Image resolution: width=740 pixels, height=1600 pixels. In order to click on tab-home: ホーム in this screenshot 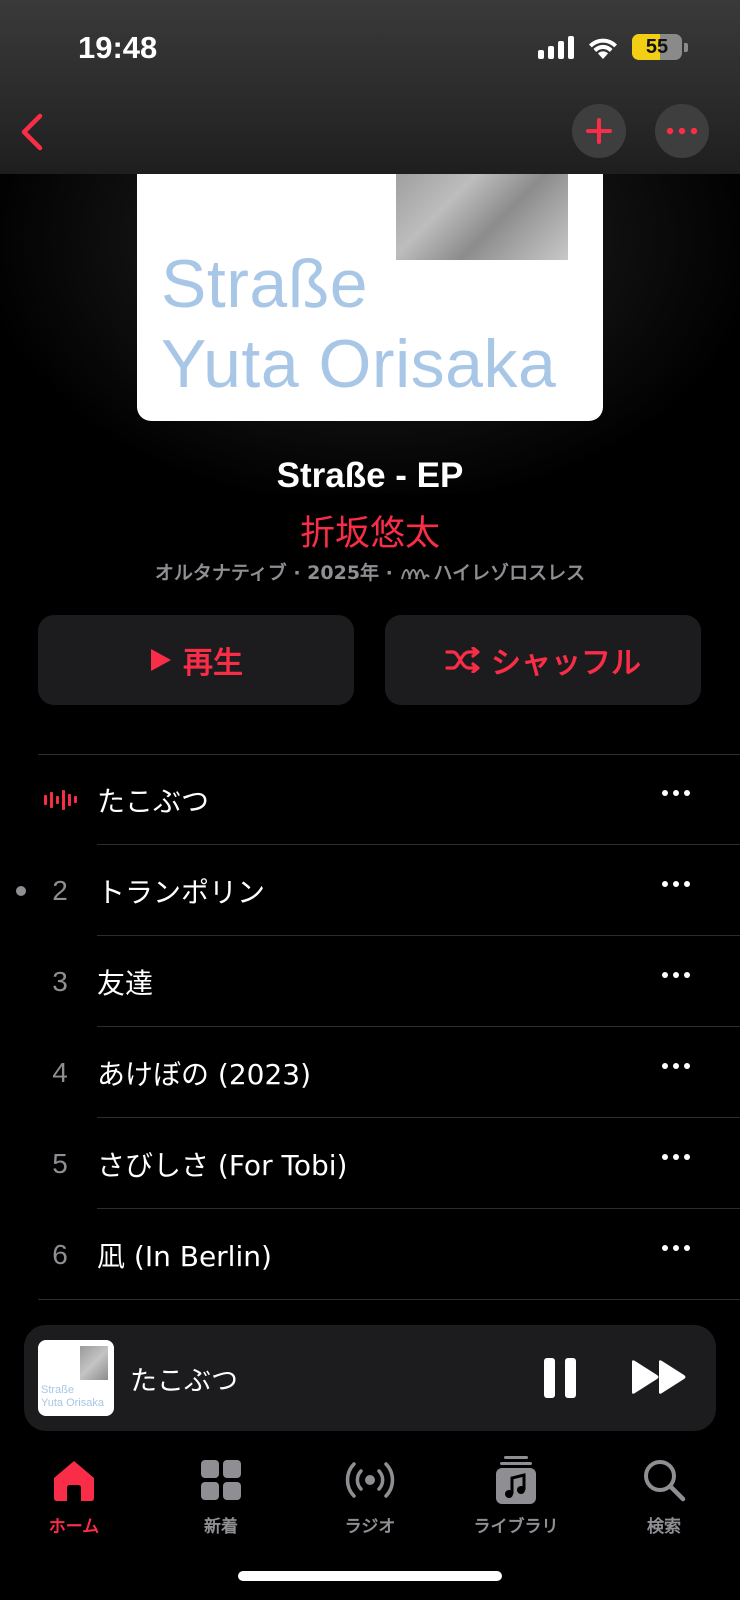, I will do `click(74, 1495)`.